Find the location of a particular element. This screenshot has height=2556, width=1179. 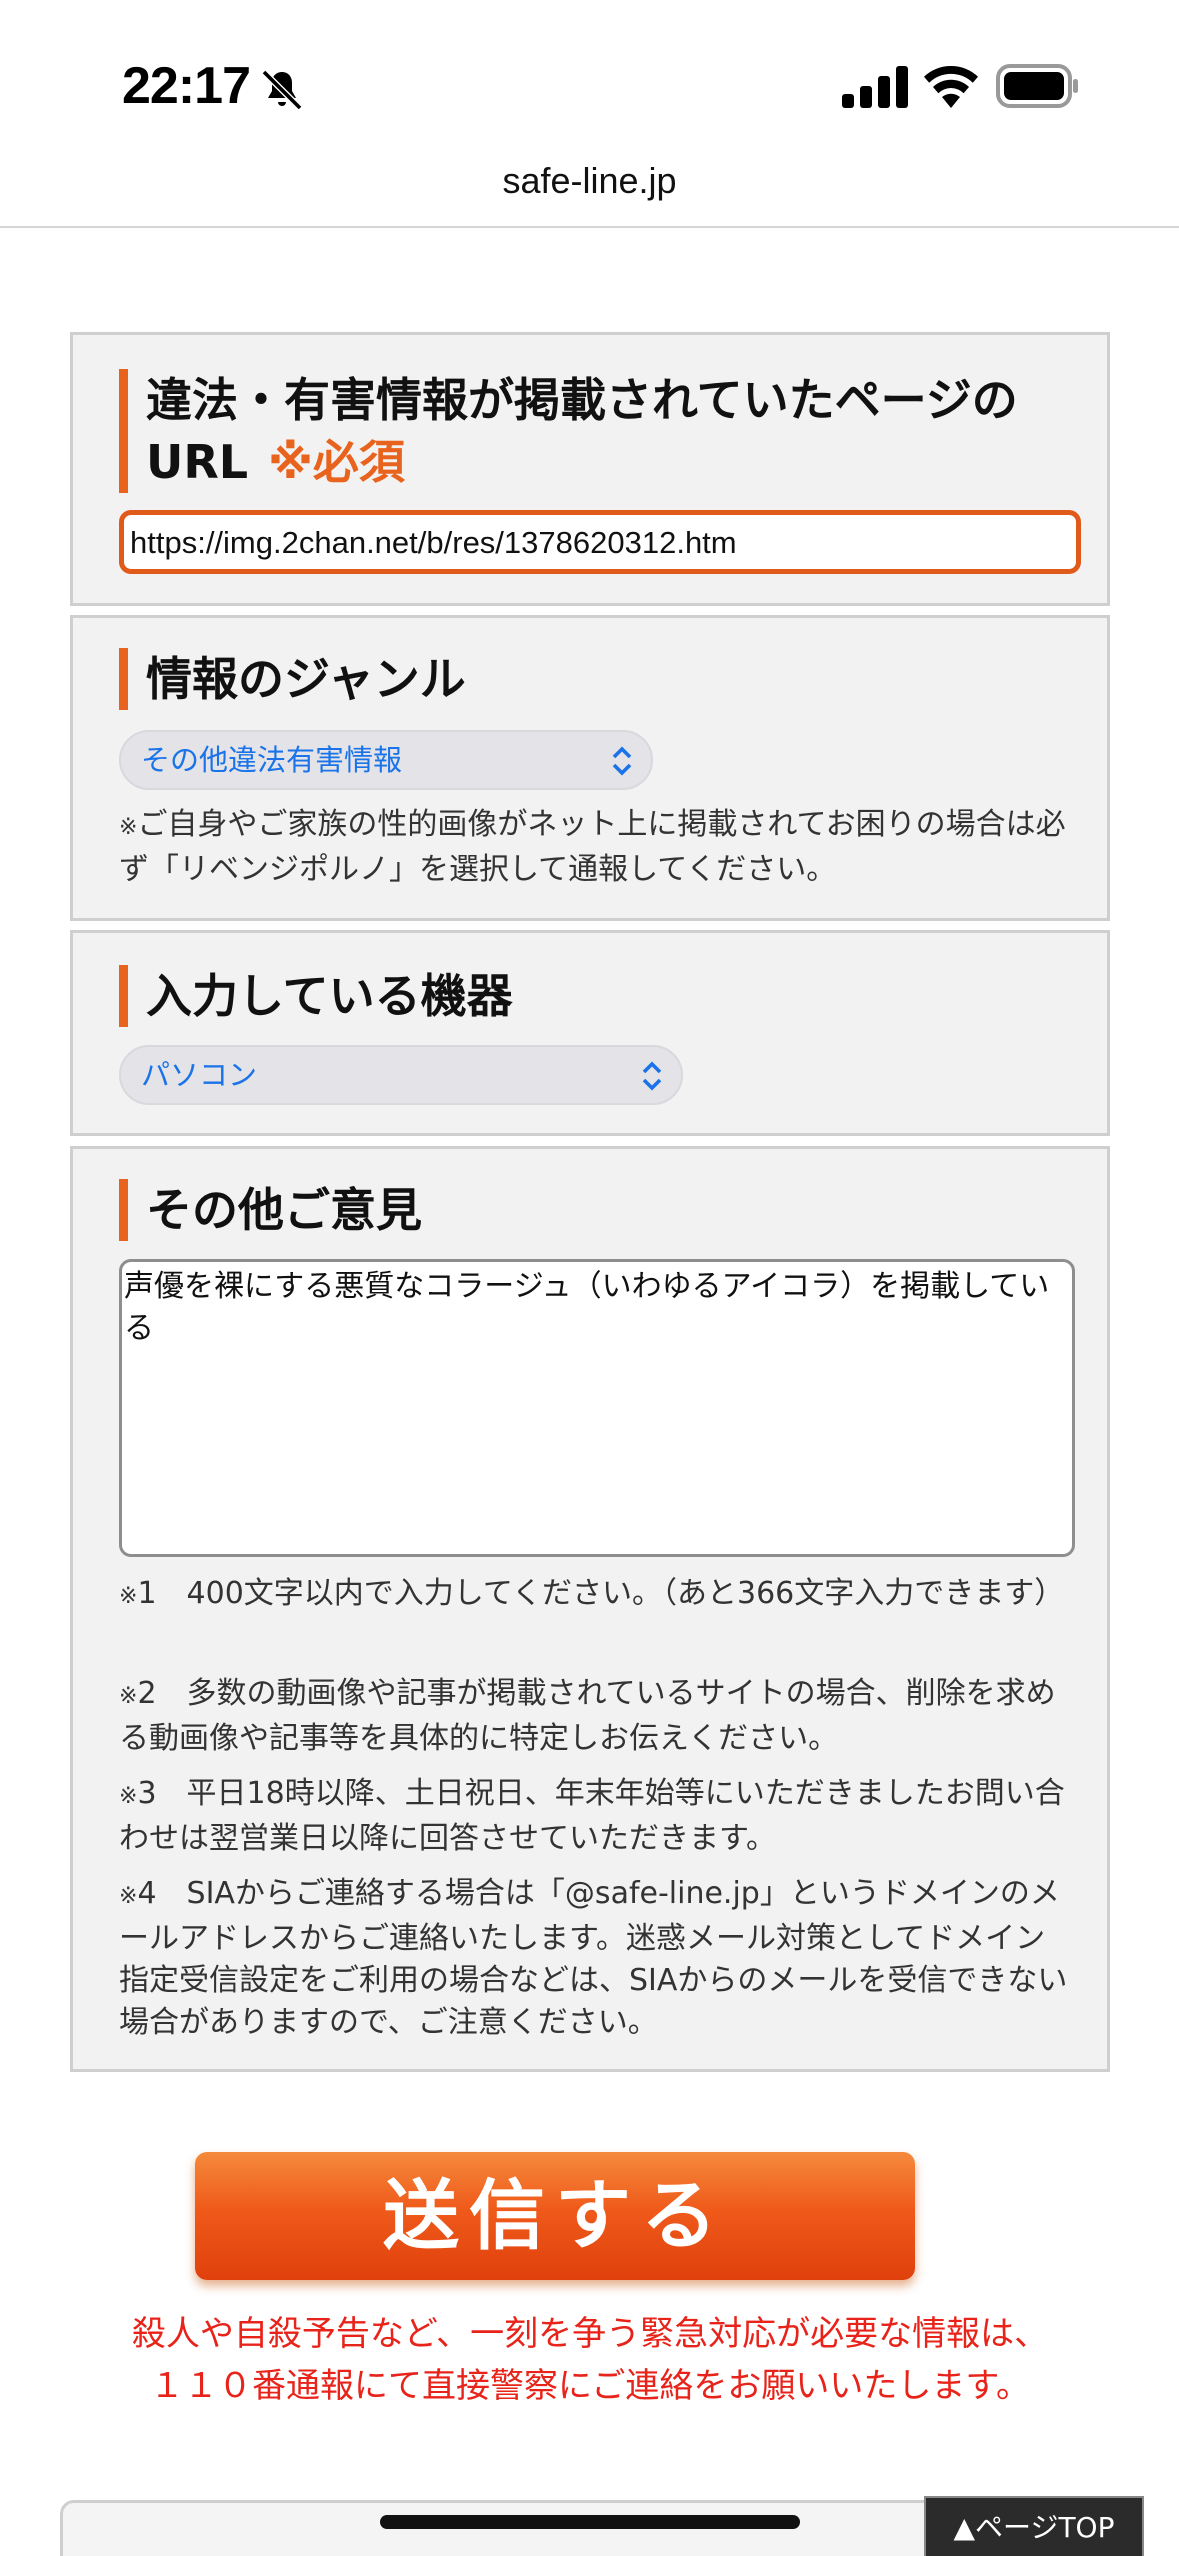

url-heading-line1: 違法・有害情報が掲載されていたページの is located at coordinates (582, 400).